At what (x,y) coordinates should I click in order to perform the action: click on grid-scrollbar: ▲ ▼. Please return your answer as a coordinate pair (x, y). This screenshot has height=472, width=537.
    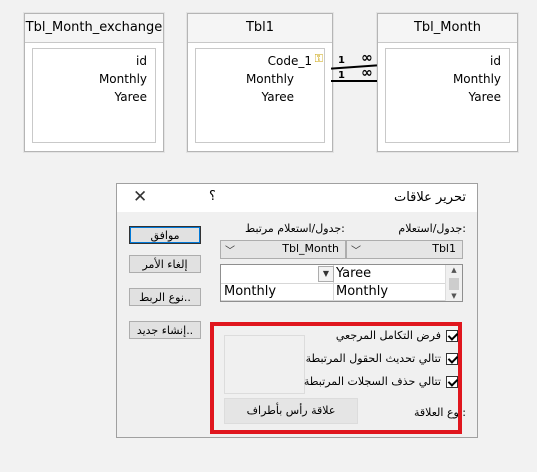
    Looking at the image, I should click on (453, 283).